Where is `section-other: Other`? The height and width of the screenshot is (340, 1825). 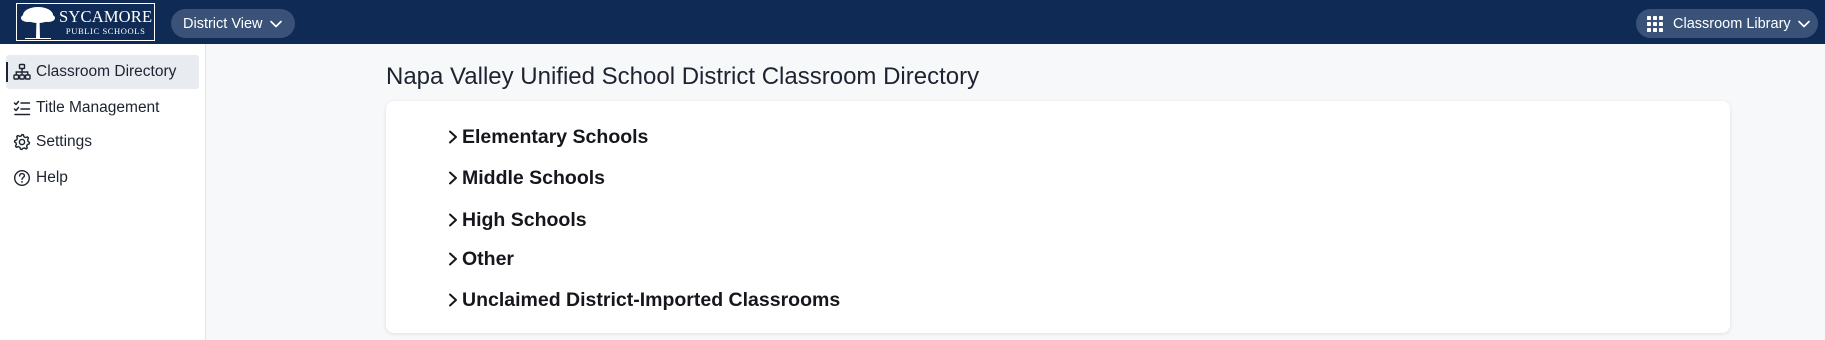
section-other: Other is located at coordinates (480, 259).